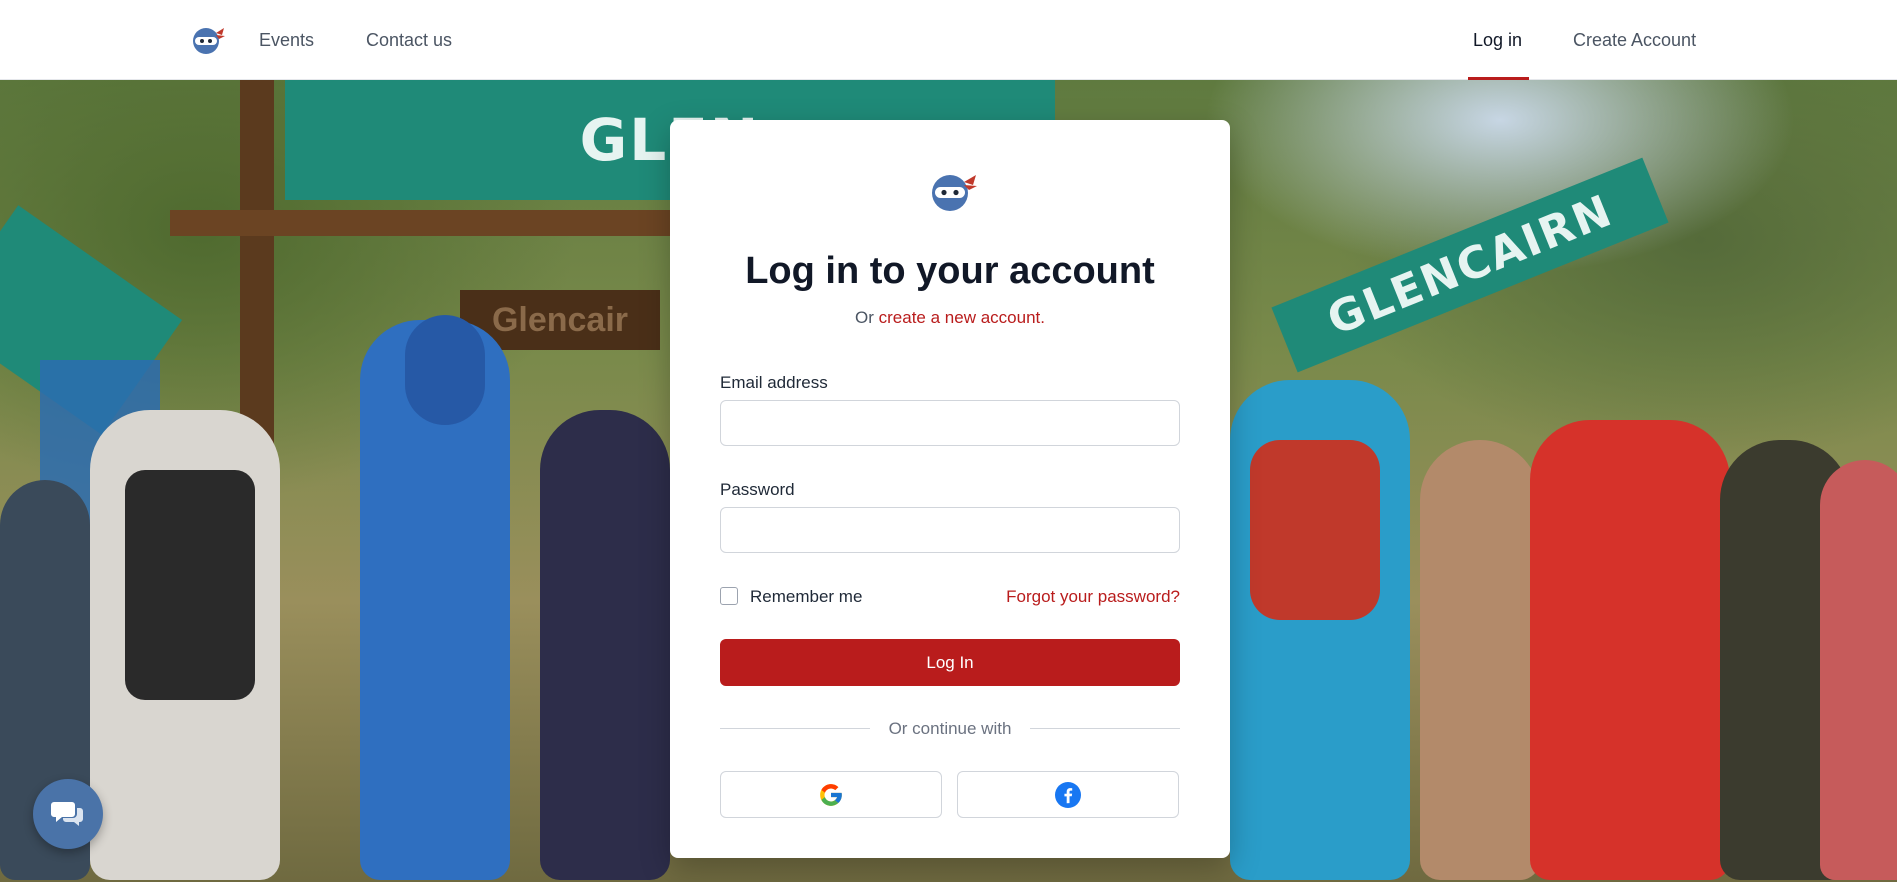 Image resolution: width=1897 pixels, height=882 pixels. I want to click on top-navigation: Events Contact us Log in Create Account, so click(948, 40).